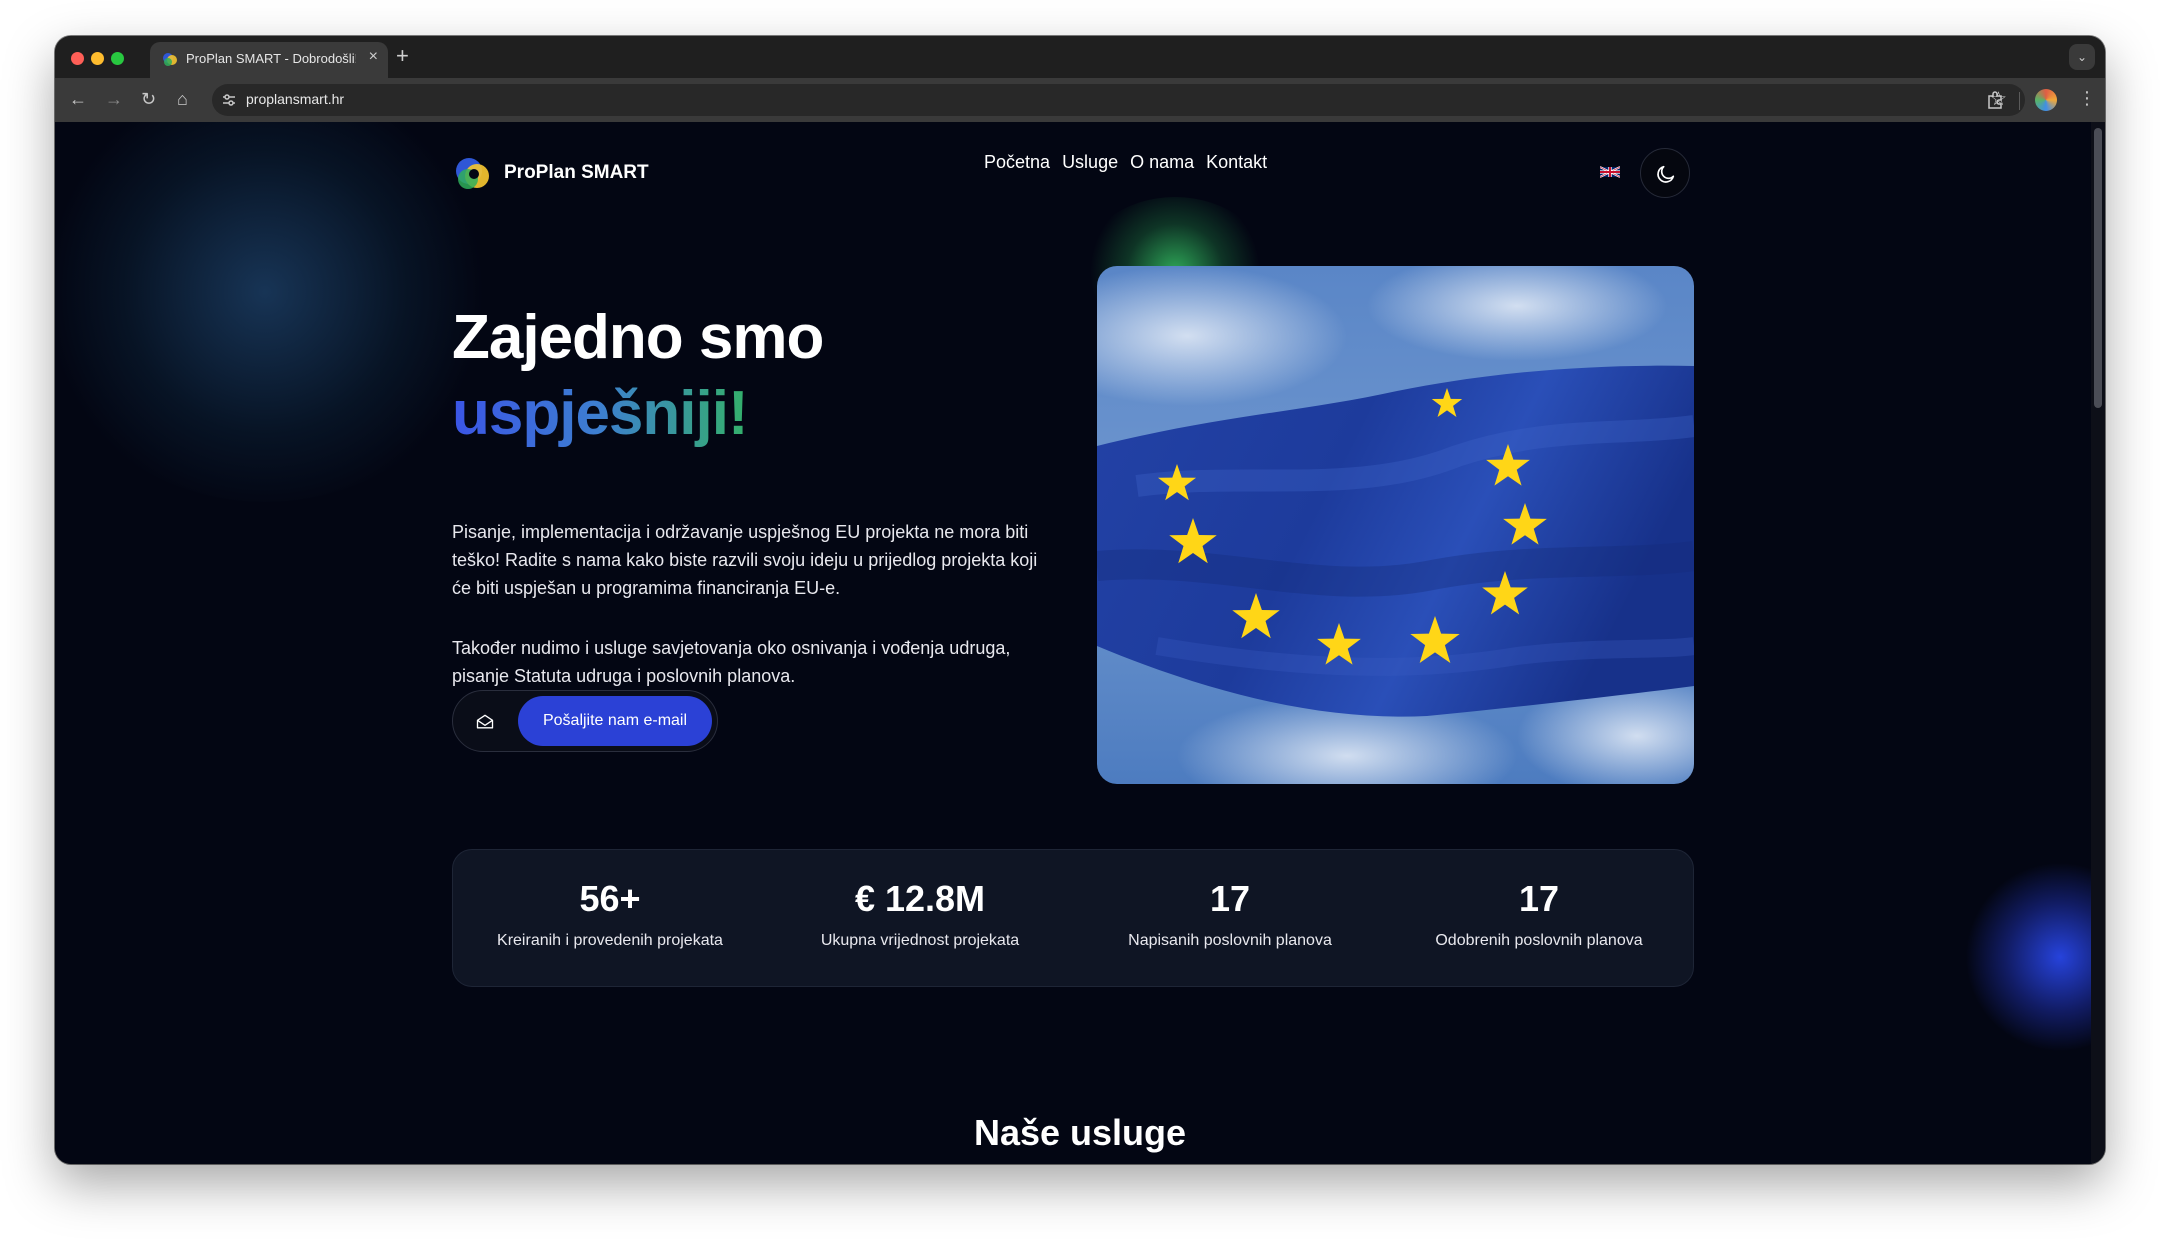  What do you see at coordinates (1118, 100) in the screenshot?
I see `address-bar: proplansmart.hr ☆` at bounding box center [1118, 100].